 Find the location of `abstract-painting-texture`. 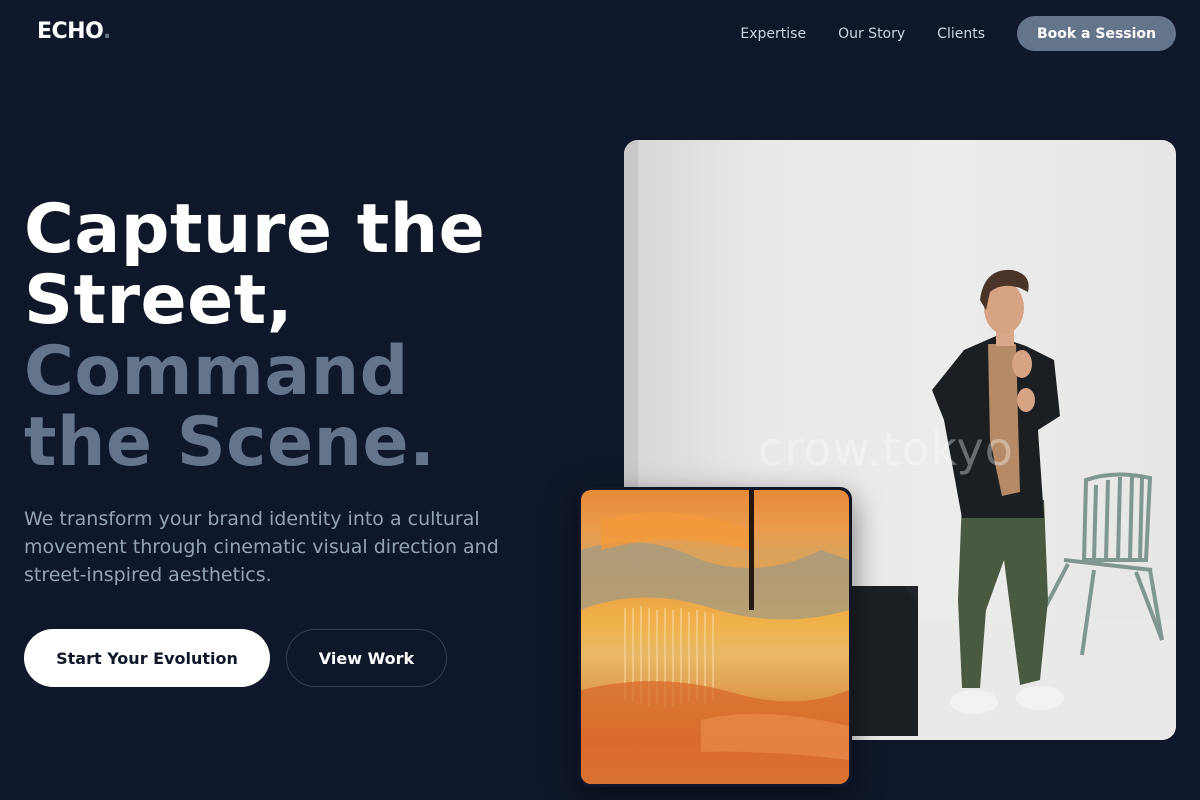

abstract-painting-texture is located at coordinates (715, 637).